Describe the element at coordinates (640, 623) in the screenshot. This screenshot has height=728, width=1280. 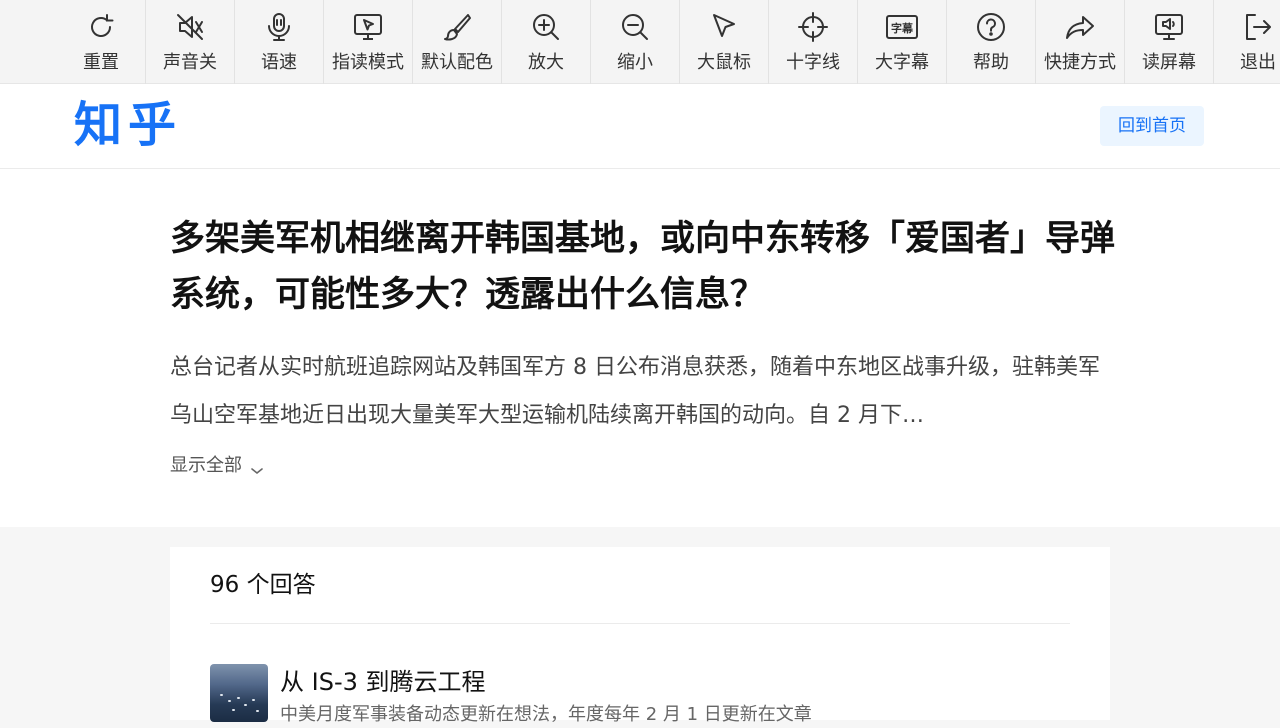
I see `divider` at that location.